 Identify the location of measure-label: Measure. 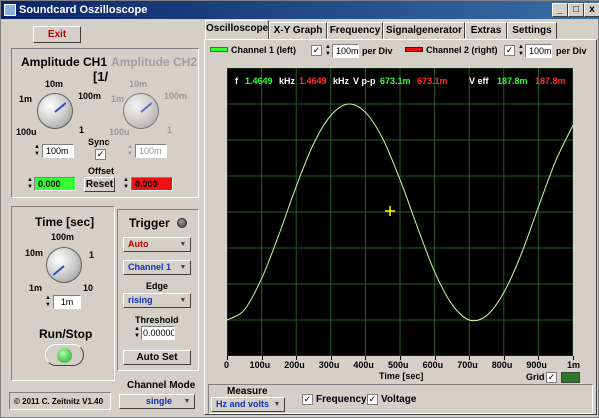
(247, 391).